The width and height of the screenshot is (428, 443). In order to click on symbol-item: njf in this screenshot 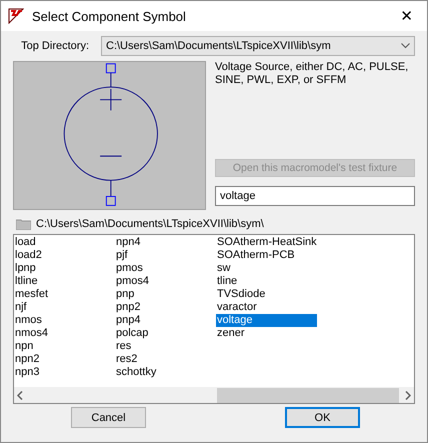, I will do `click(64, 307)`.